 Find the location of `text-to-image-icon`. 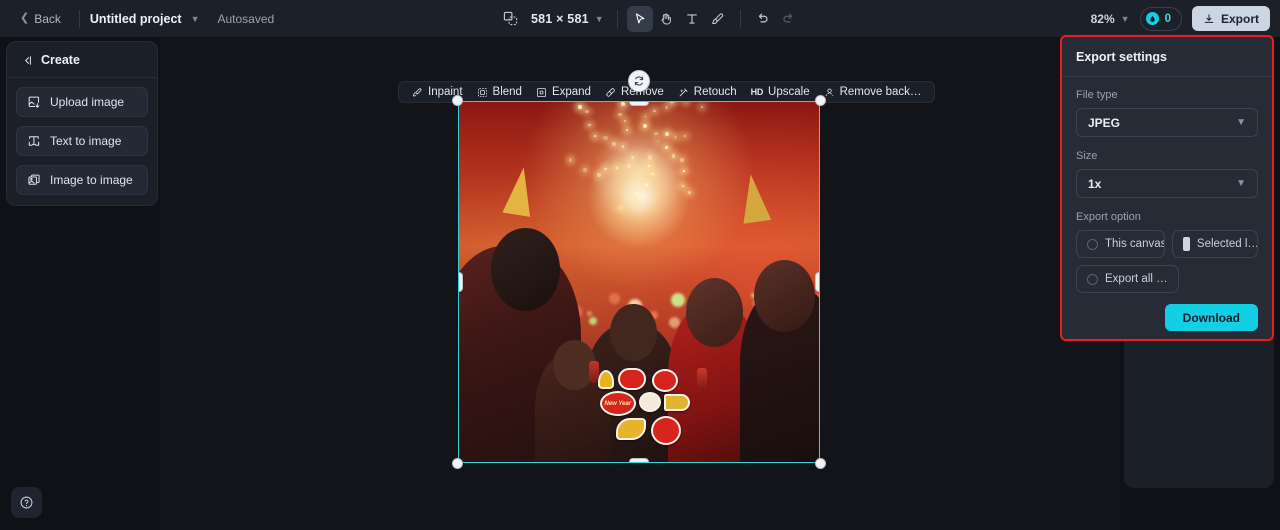

text-to-image-icon is located at coordinates (34, 141).